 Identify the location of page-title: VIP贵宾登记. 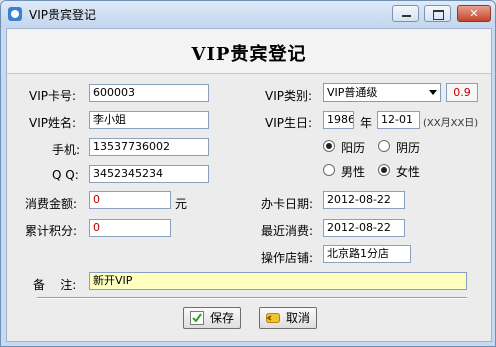
(249, 54).